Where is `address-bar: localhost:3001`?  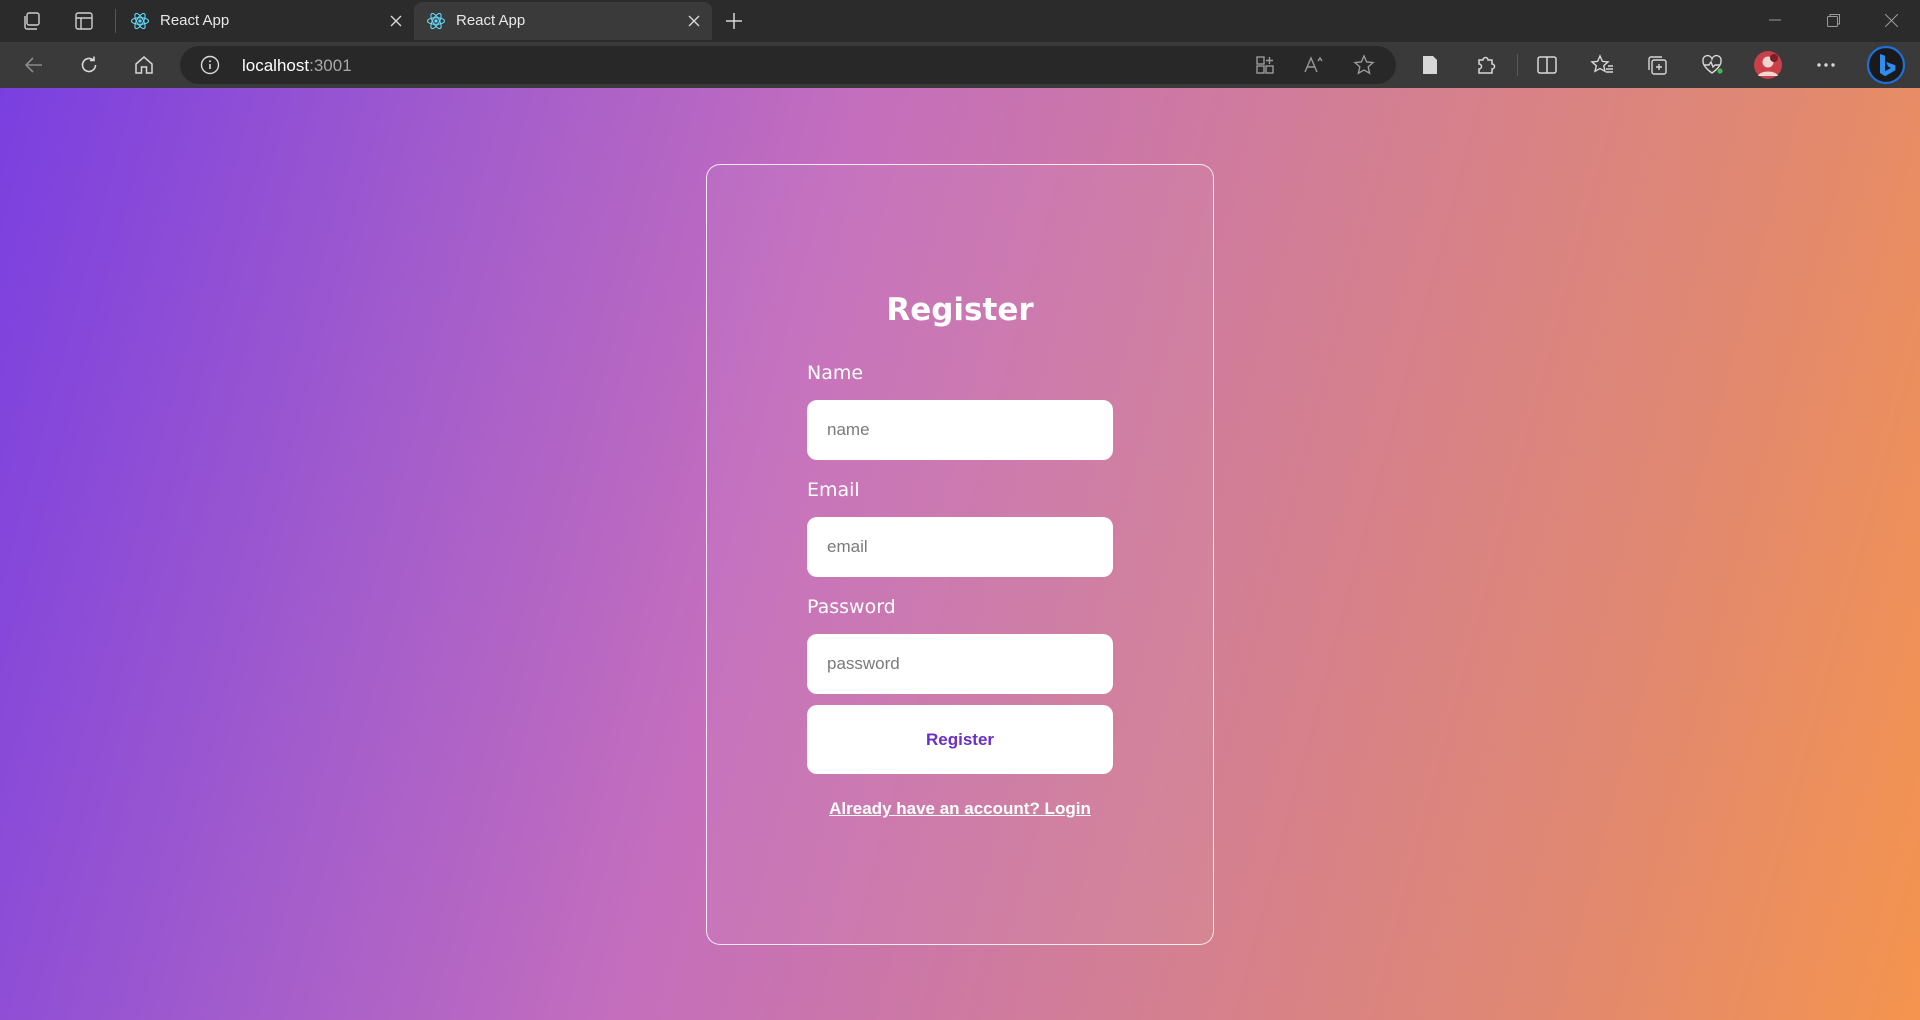
address-bar: localhost:3001 is located at coordinates (788, 65).